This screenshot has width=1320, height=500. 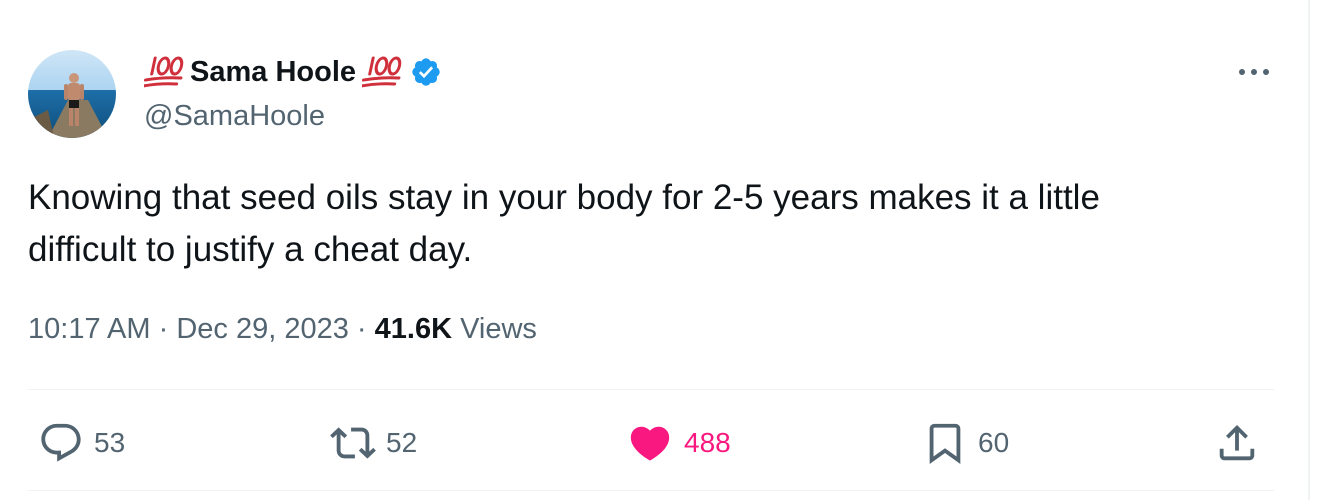 I want to click on more-horizontal-icon, so click(x=1254, y=72).